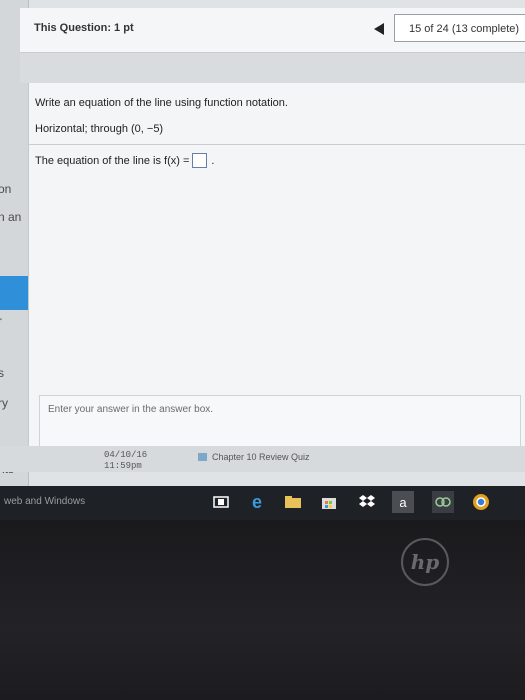 The height and width of the screenshot is (700, 525). What do you see at coordinates (443, 502) in the screenshot?
I see `app-icon` at bounding box center [443, 502].